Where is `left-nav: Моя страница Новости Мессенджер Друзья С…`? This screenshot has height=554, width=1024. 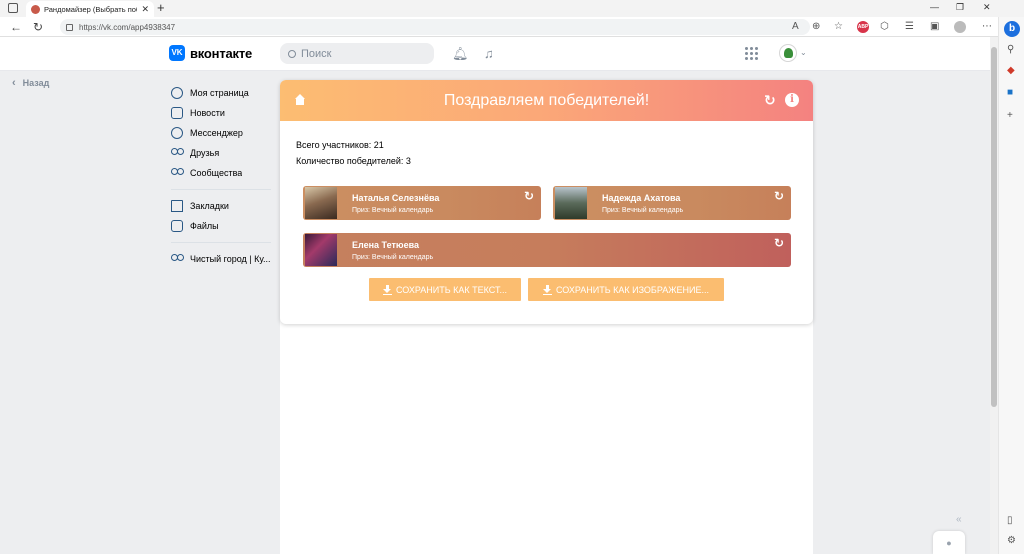 left-nav: Моя страница Новости Мессенджер Друзья С… is located at coordinates (221, 176).